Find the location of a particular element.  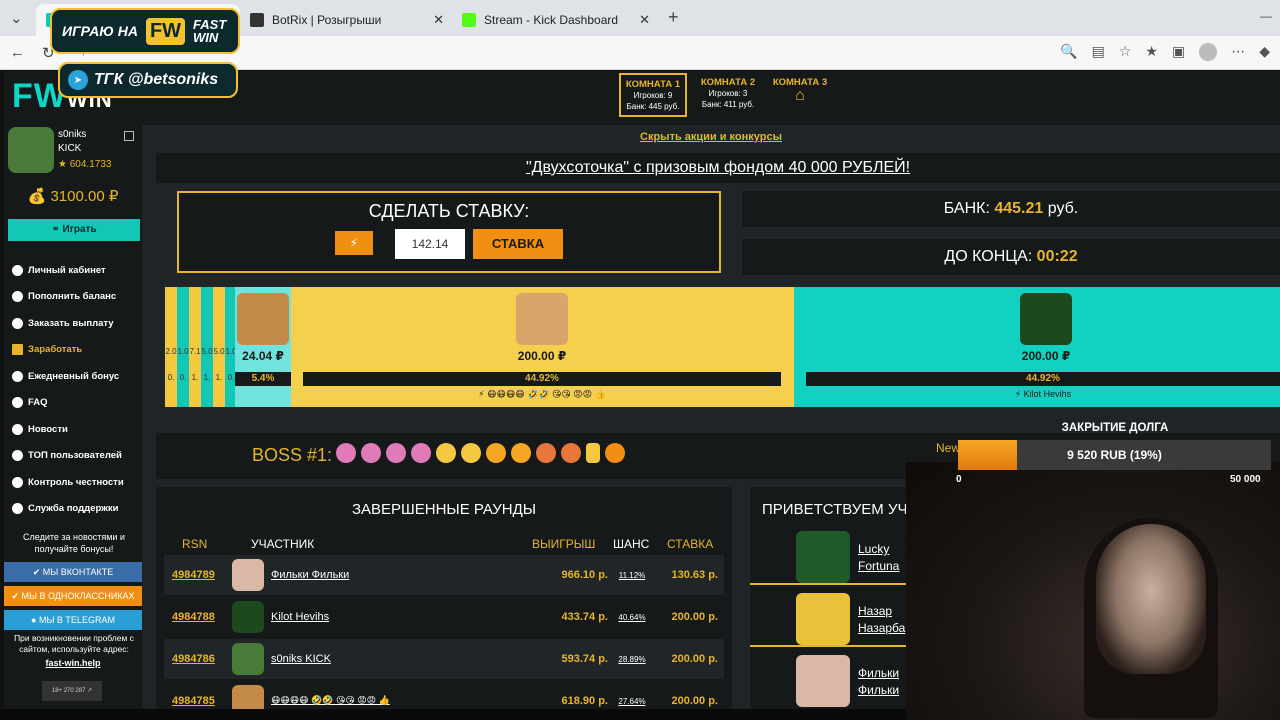

segment-small: 24.04 ₽ 5.4% is located at coordinates (263, 347).